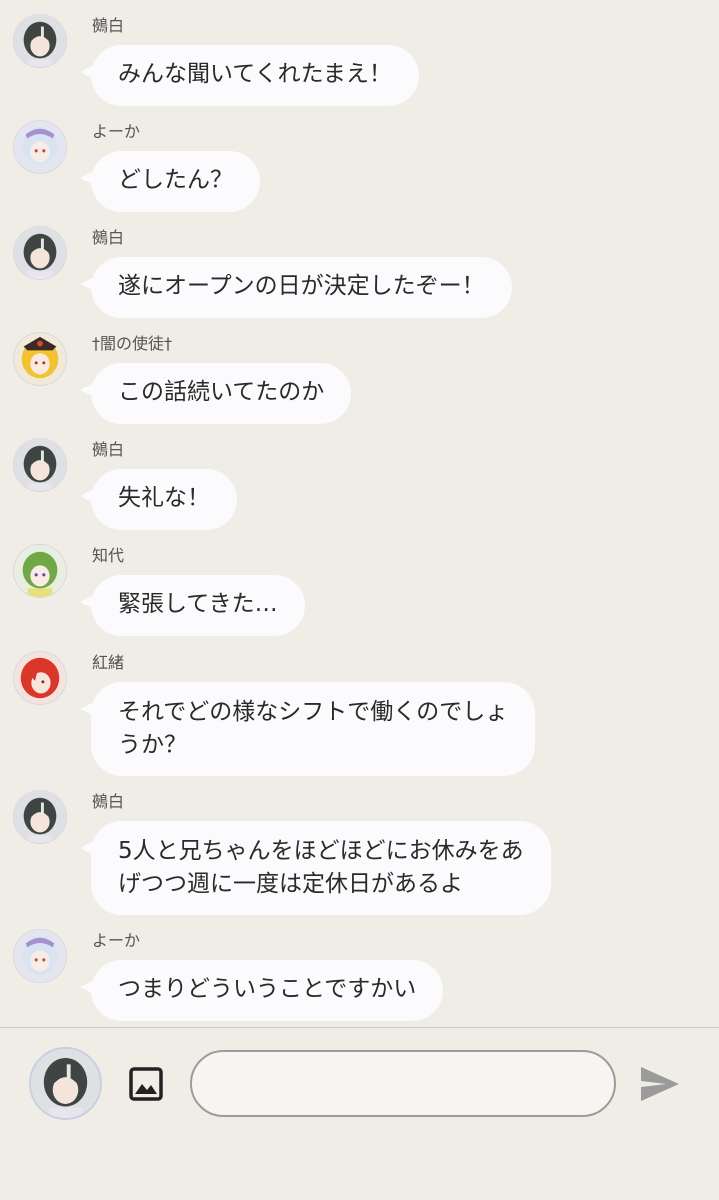 This screenshot has height=1200, width=719. Describe the element at coordinates (108, 555) in the screenshot. I see `sender-name: 知代` at that location.